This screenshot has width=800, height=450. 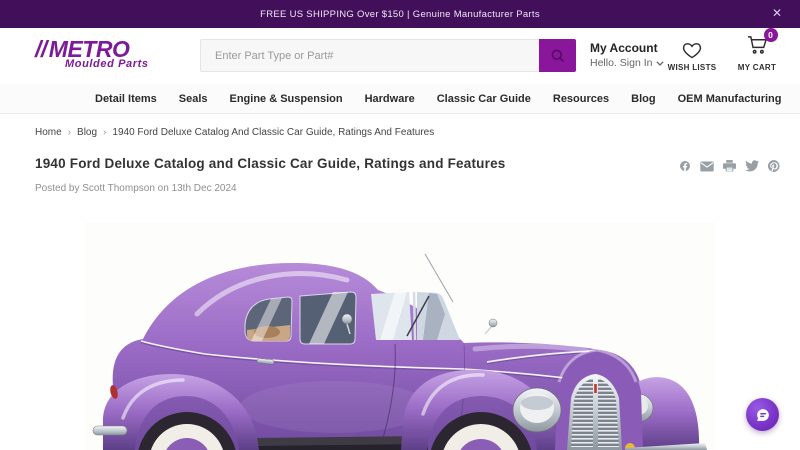 I want to click on print-icon, so click(x=729, y=166).